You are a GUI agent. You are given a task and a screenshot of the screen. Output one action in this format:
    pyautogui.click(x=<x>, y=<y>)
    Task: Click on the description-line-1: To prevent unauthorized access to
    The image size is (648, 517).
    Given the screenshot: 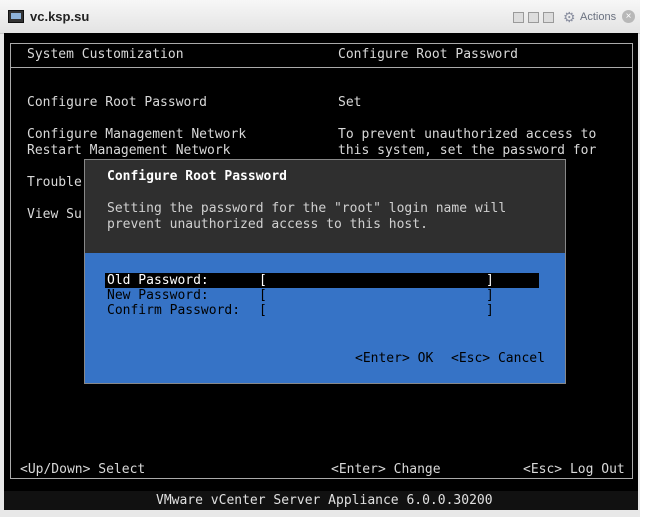 What is the action you would take?
    pyautogui.click(x=467, y=134)
    